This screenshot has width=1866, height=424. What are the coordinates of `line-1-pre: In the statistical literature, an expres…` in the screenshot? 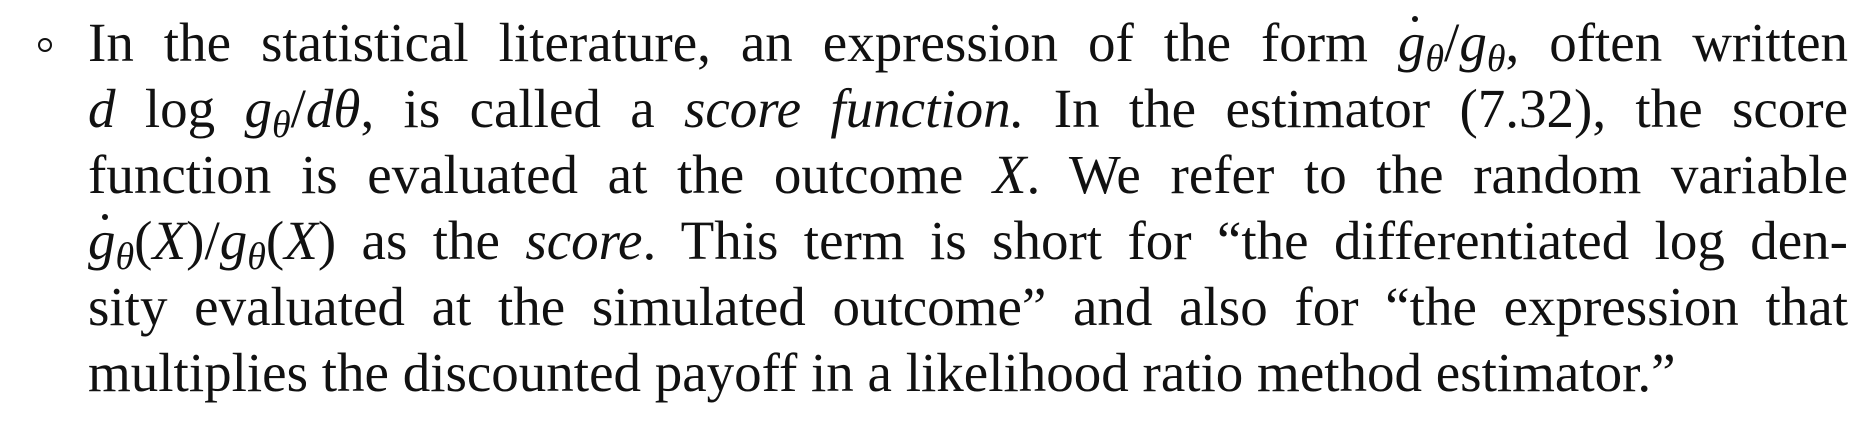 It's located at (743, 42).